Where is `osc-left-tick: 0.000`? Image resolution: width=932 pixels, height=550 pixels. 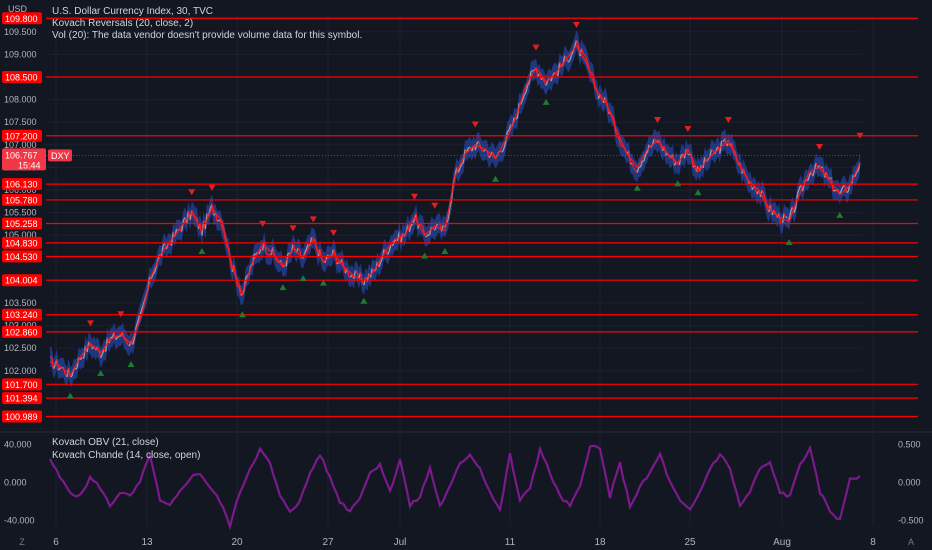 osc-left-tick: 0.000 is located at coordinates (15, 483).